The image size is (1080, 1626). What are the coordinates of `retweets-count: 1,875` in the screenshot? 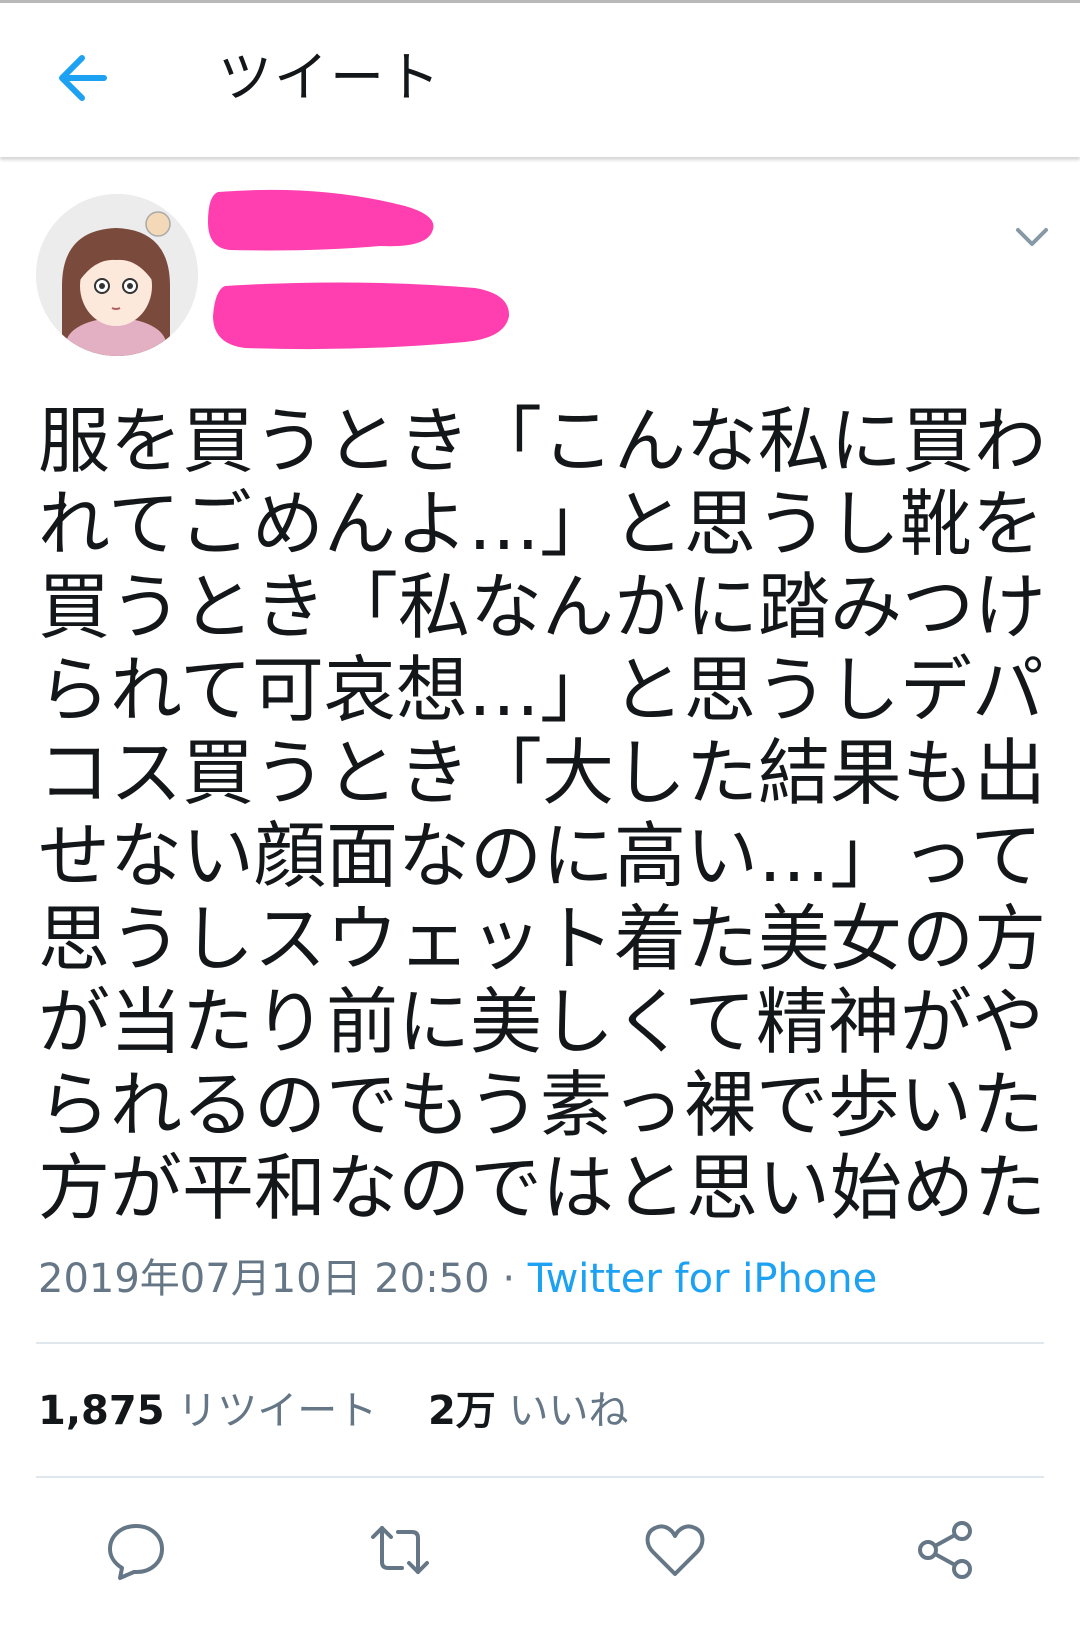 It's located at (101, 1411).